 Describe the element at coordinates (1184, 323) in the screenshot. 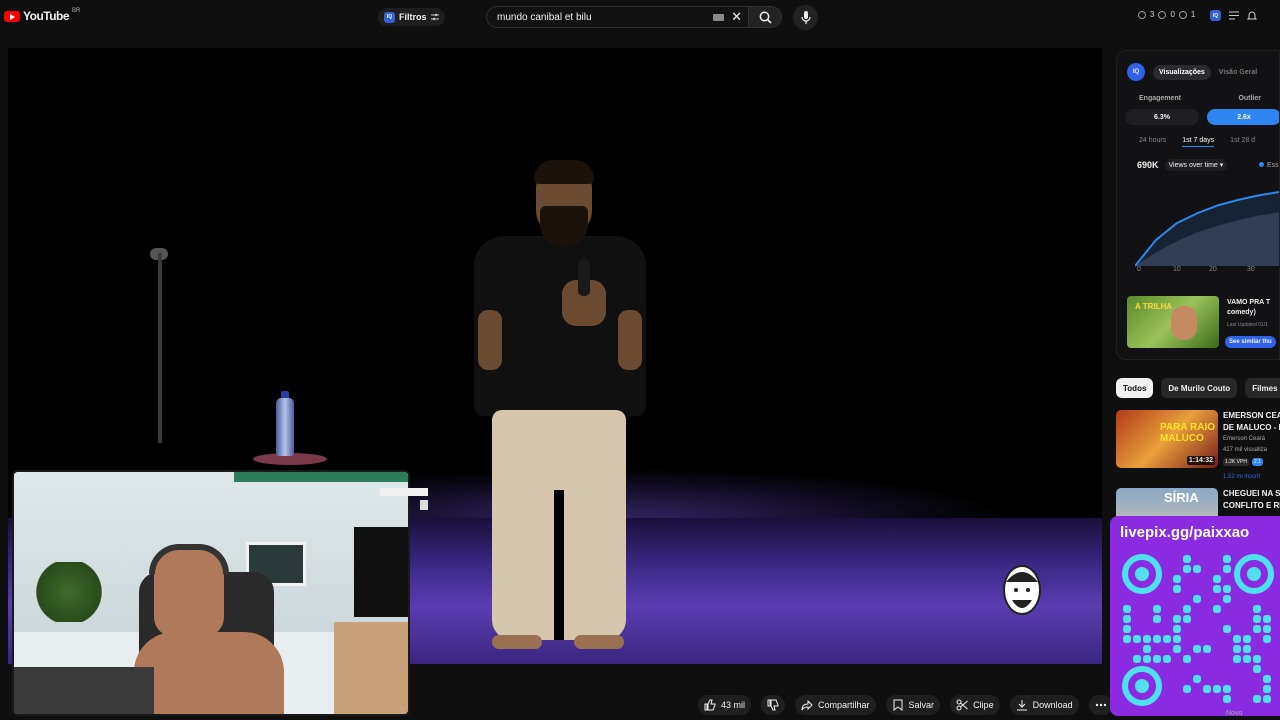

I see `rec-thumb-face` at that location.